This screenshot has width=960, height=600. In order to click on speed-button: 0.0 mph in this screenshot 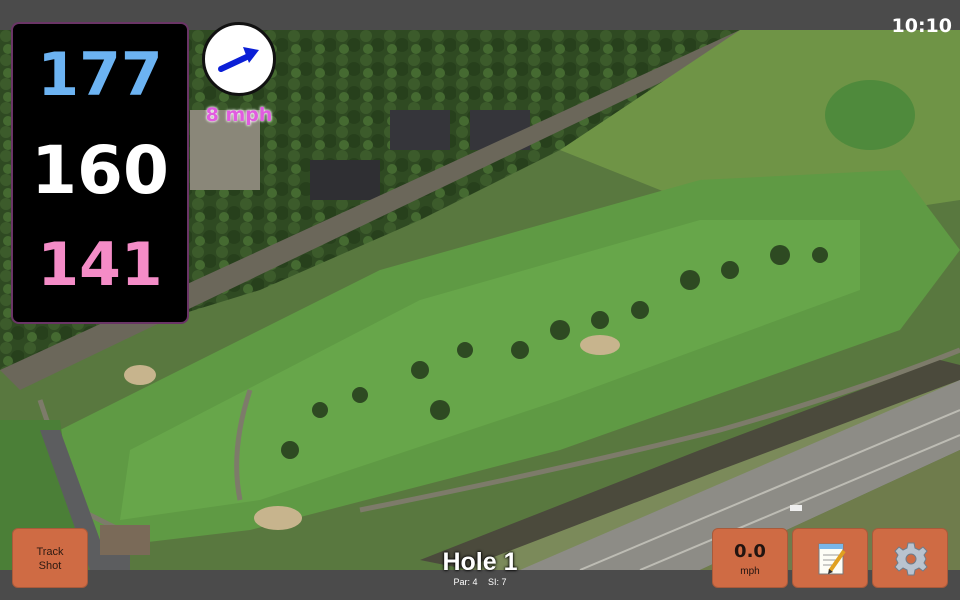, I will do `click(750, 558)`.